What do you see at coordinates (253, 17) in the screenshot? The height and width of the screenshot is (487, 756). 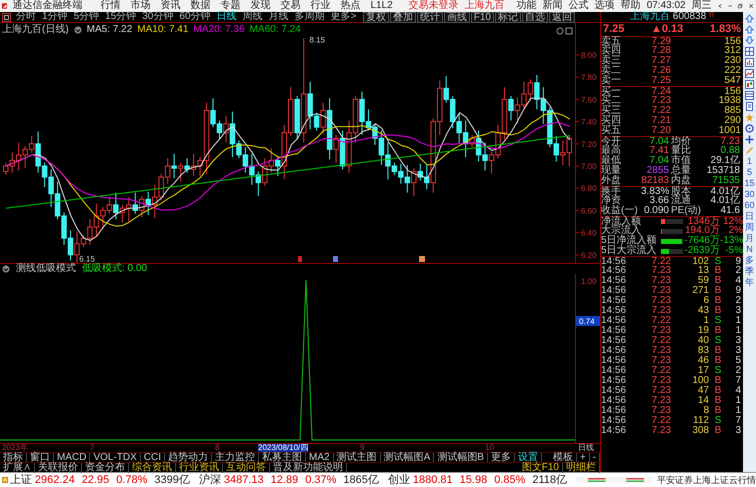 I see `period-tab: 周线` at bounding box center [253, 17].